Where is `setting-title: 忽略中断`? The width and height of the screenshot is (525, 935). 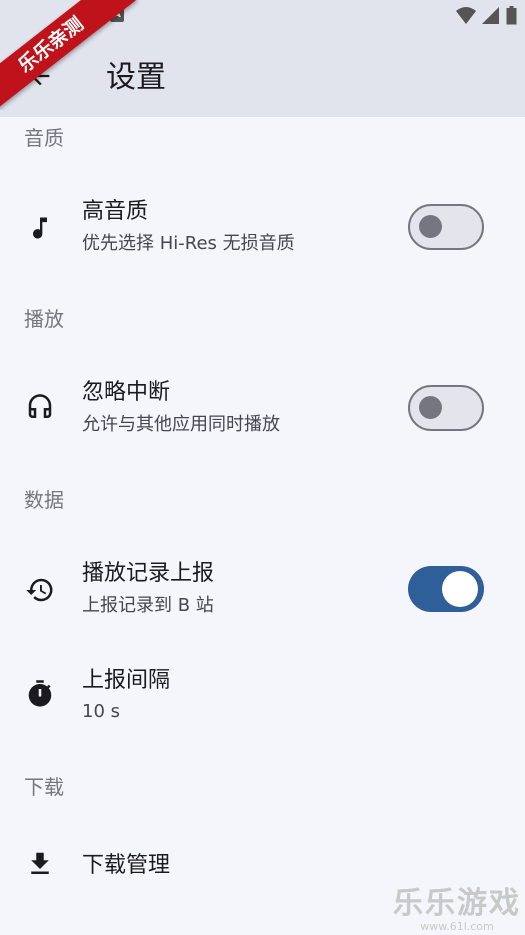 setting-title: 忽略中断 is located at coordinates (126, 392).